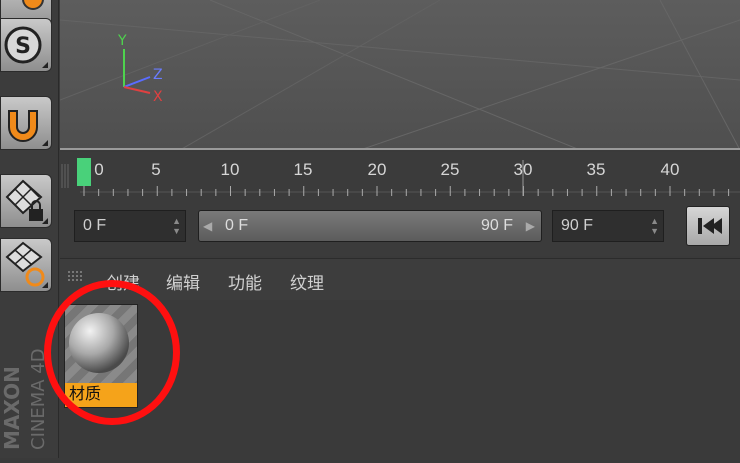 The height and width of the screenshot is (463, 740). What do you see at coordinates (377, 169) in the screenshot?
I see `tick-label: 20` at bounding box center [377, 169].